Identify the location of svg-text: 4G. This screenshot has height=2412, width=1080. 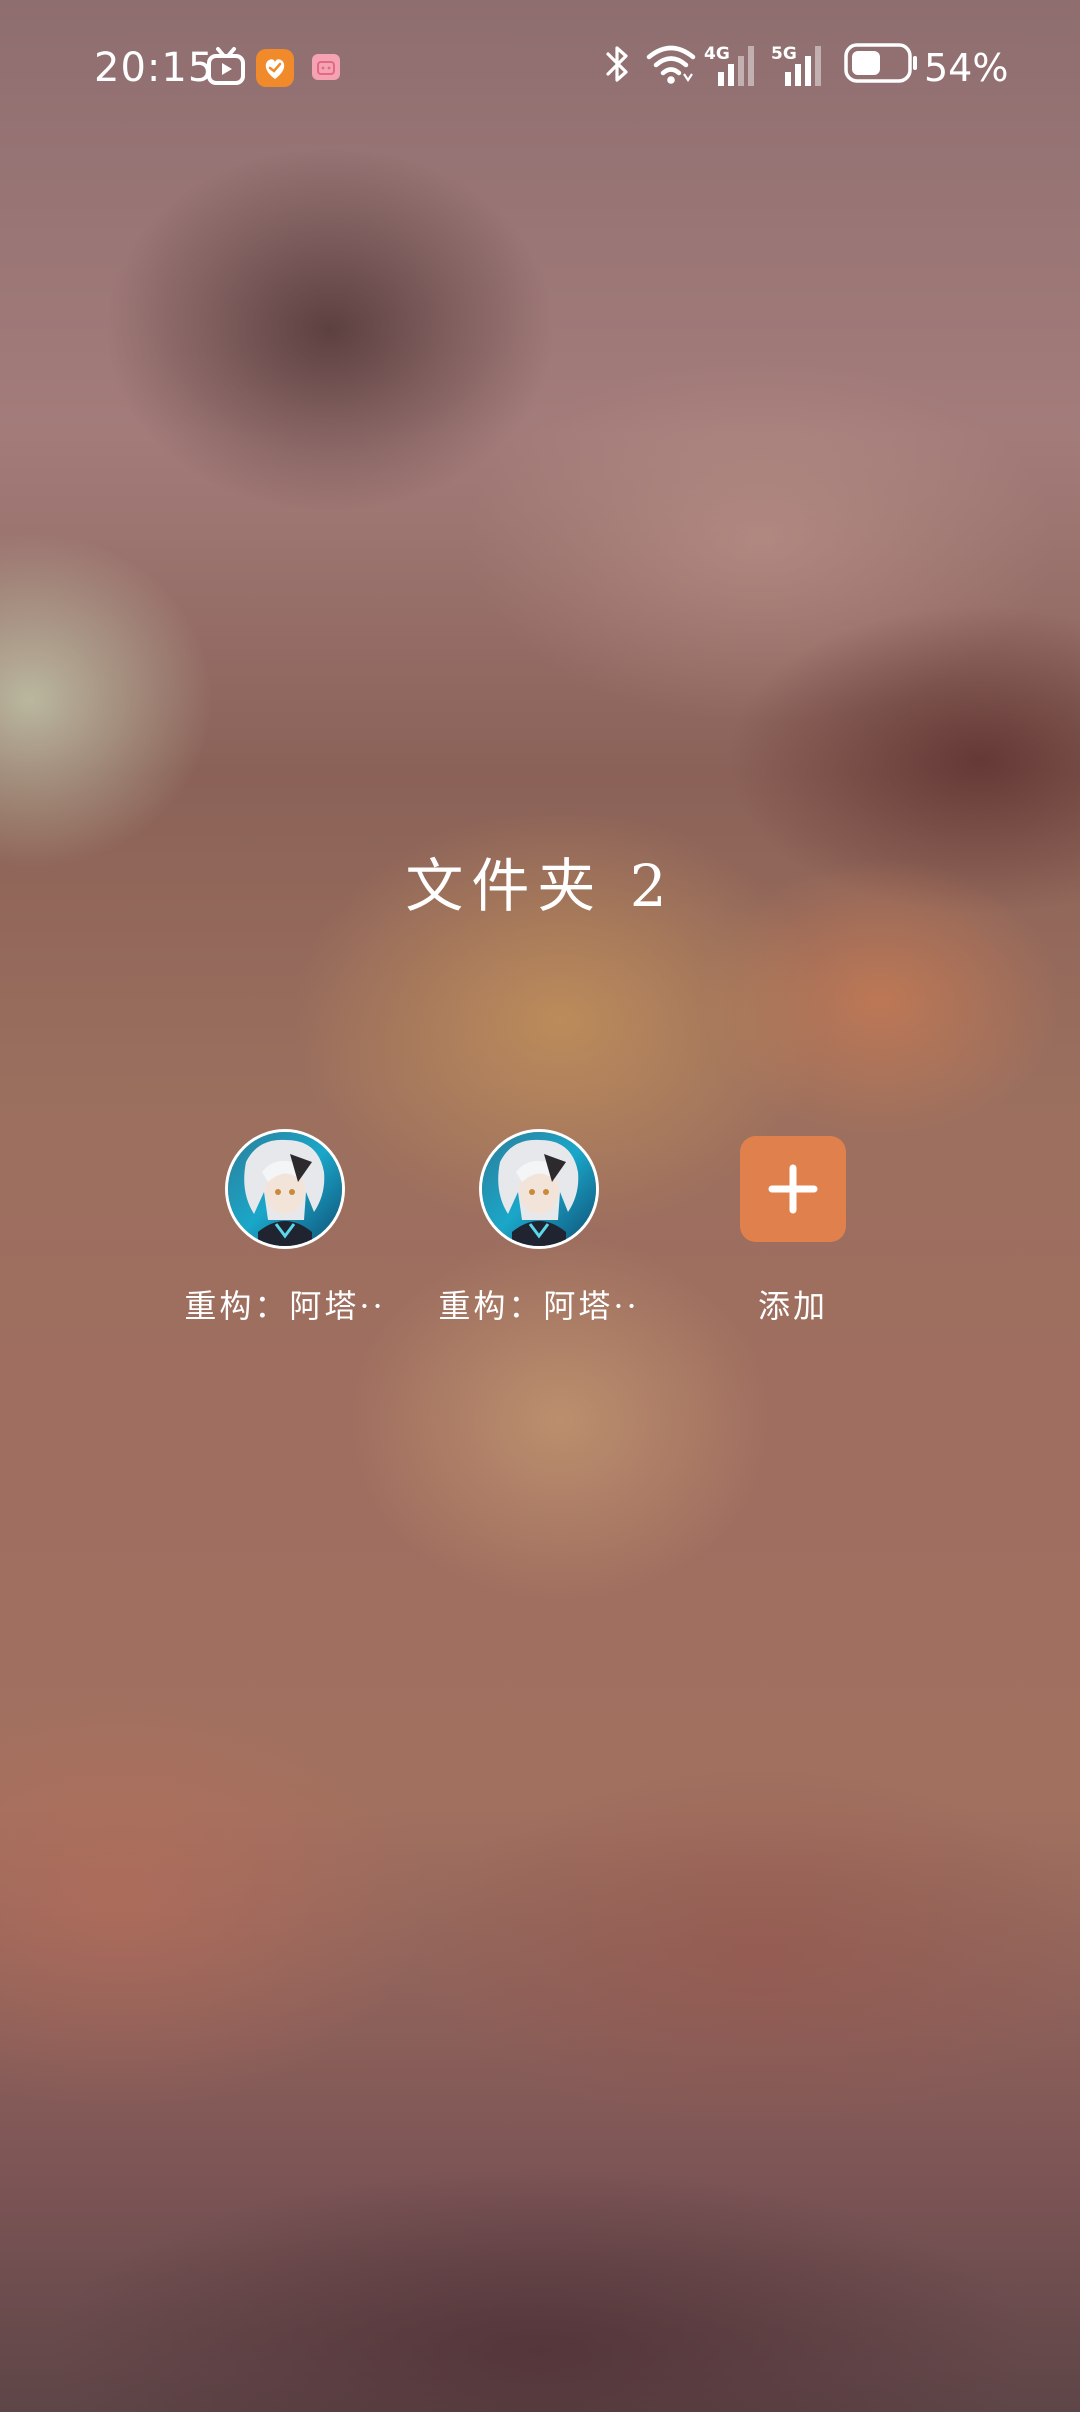
(717, 54).